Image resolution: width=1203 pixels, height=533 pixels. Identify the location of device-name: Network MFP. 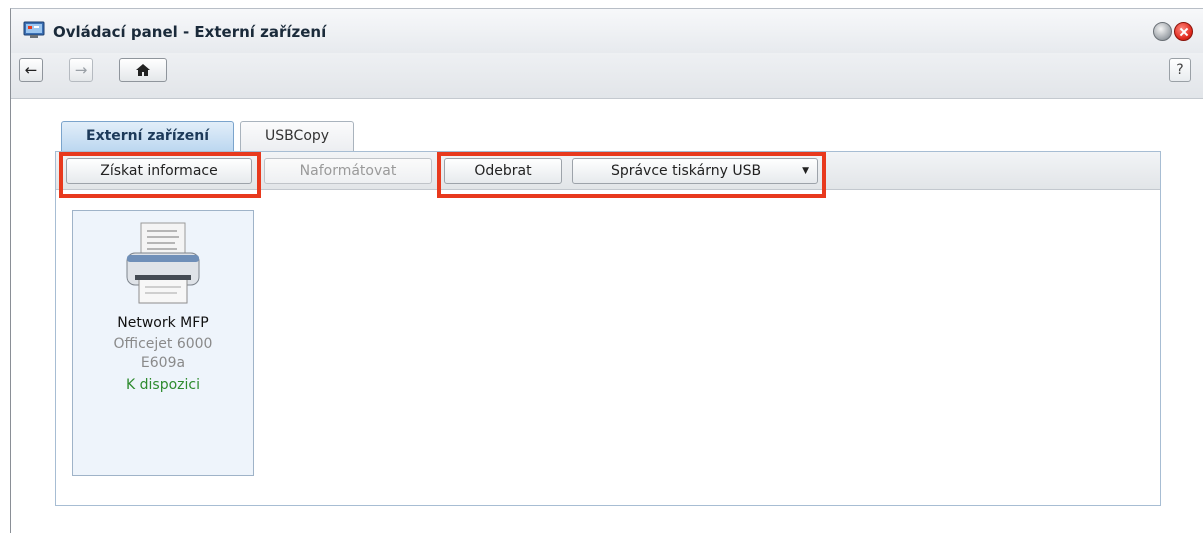
(163, 323).